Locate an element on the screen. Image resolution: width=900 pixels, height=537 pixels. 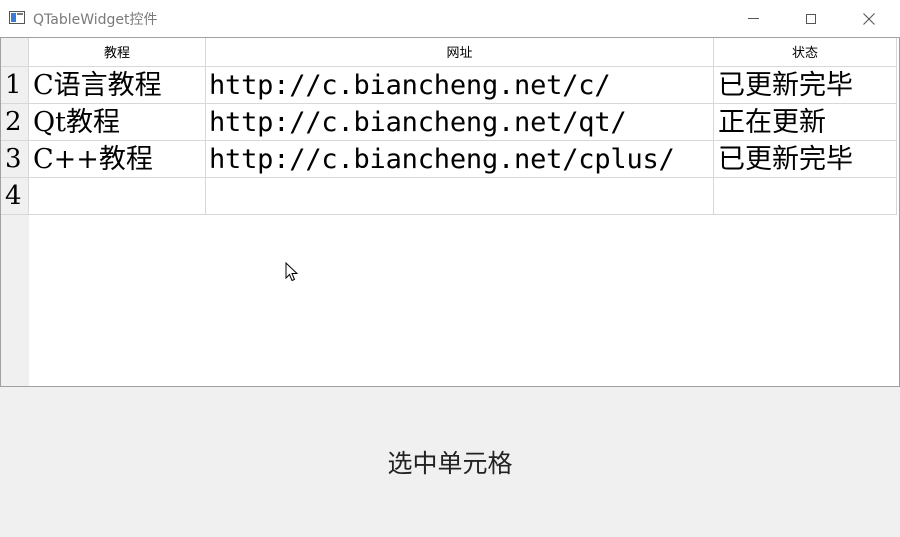
close-button is located at coordinates (869, 18).